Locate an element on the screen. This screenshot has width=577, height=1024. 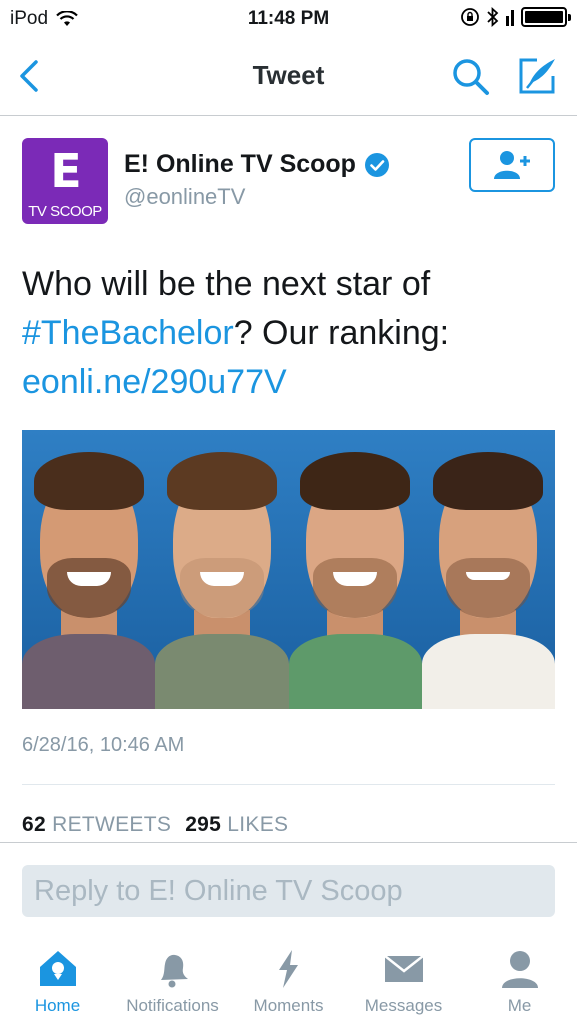
tab-bar: Home Notifications Moments Messages Me is located at coordinates (288, 982).